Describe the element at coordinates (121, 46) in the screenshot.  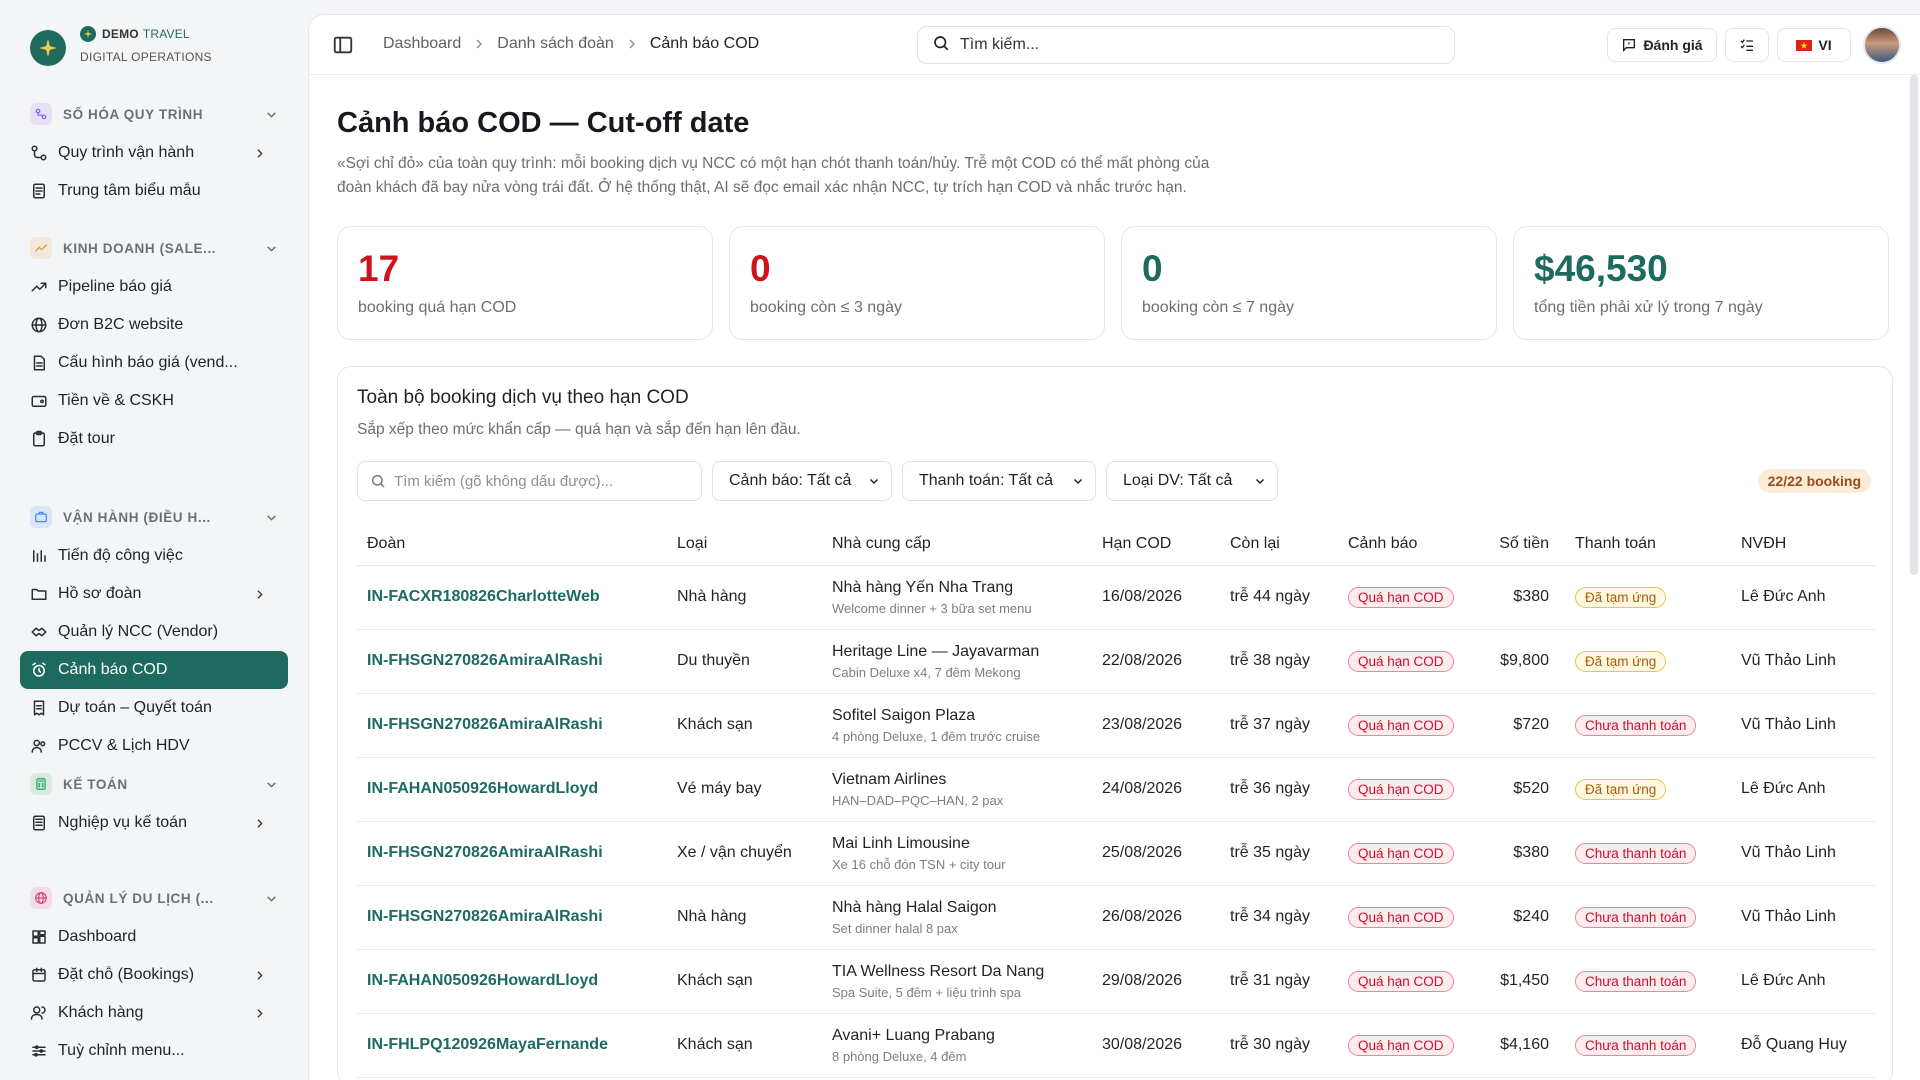
I see `brand: DEMO TRAVEL DIGITAL OPERATIONS` at that location.